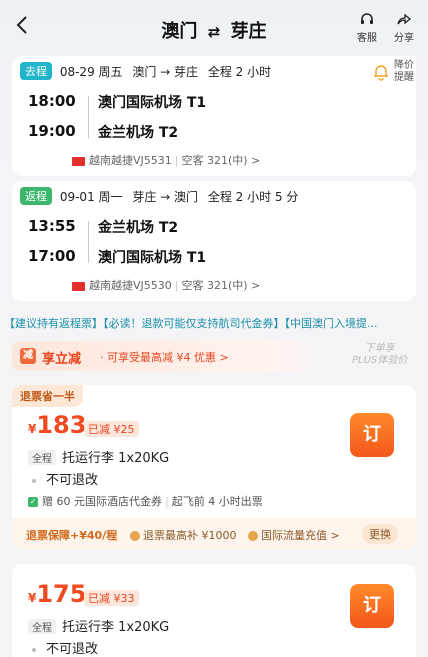 The width and height of the screenshot is (428, 657). Describe the element at coordinates (300, 535) in the screenshot. I see `guarantee-item: 国际流量充值 >` at that location.